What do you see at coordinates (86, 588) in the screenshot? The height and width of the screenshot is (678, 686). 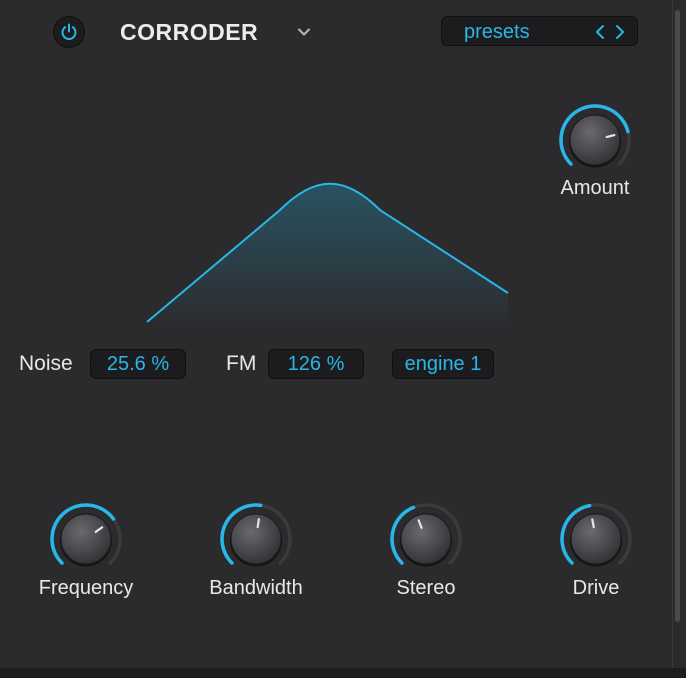 I see `frequency-label: Frequency` at bounding box center [86, 588].